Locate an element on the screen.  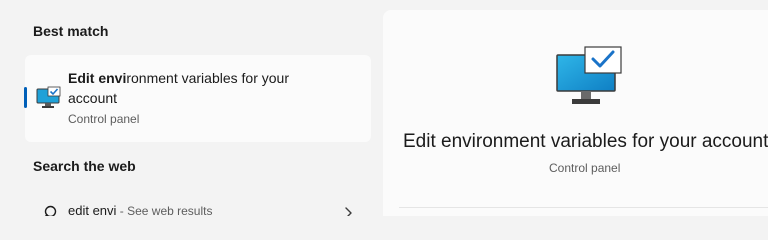
preview-subtitle: Control panel is located at coordinates (585, 168).